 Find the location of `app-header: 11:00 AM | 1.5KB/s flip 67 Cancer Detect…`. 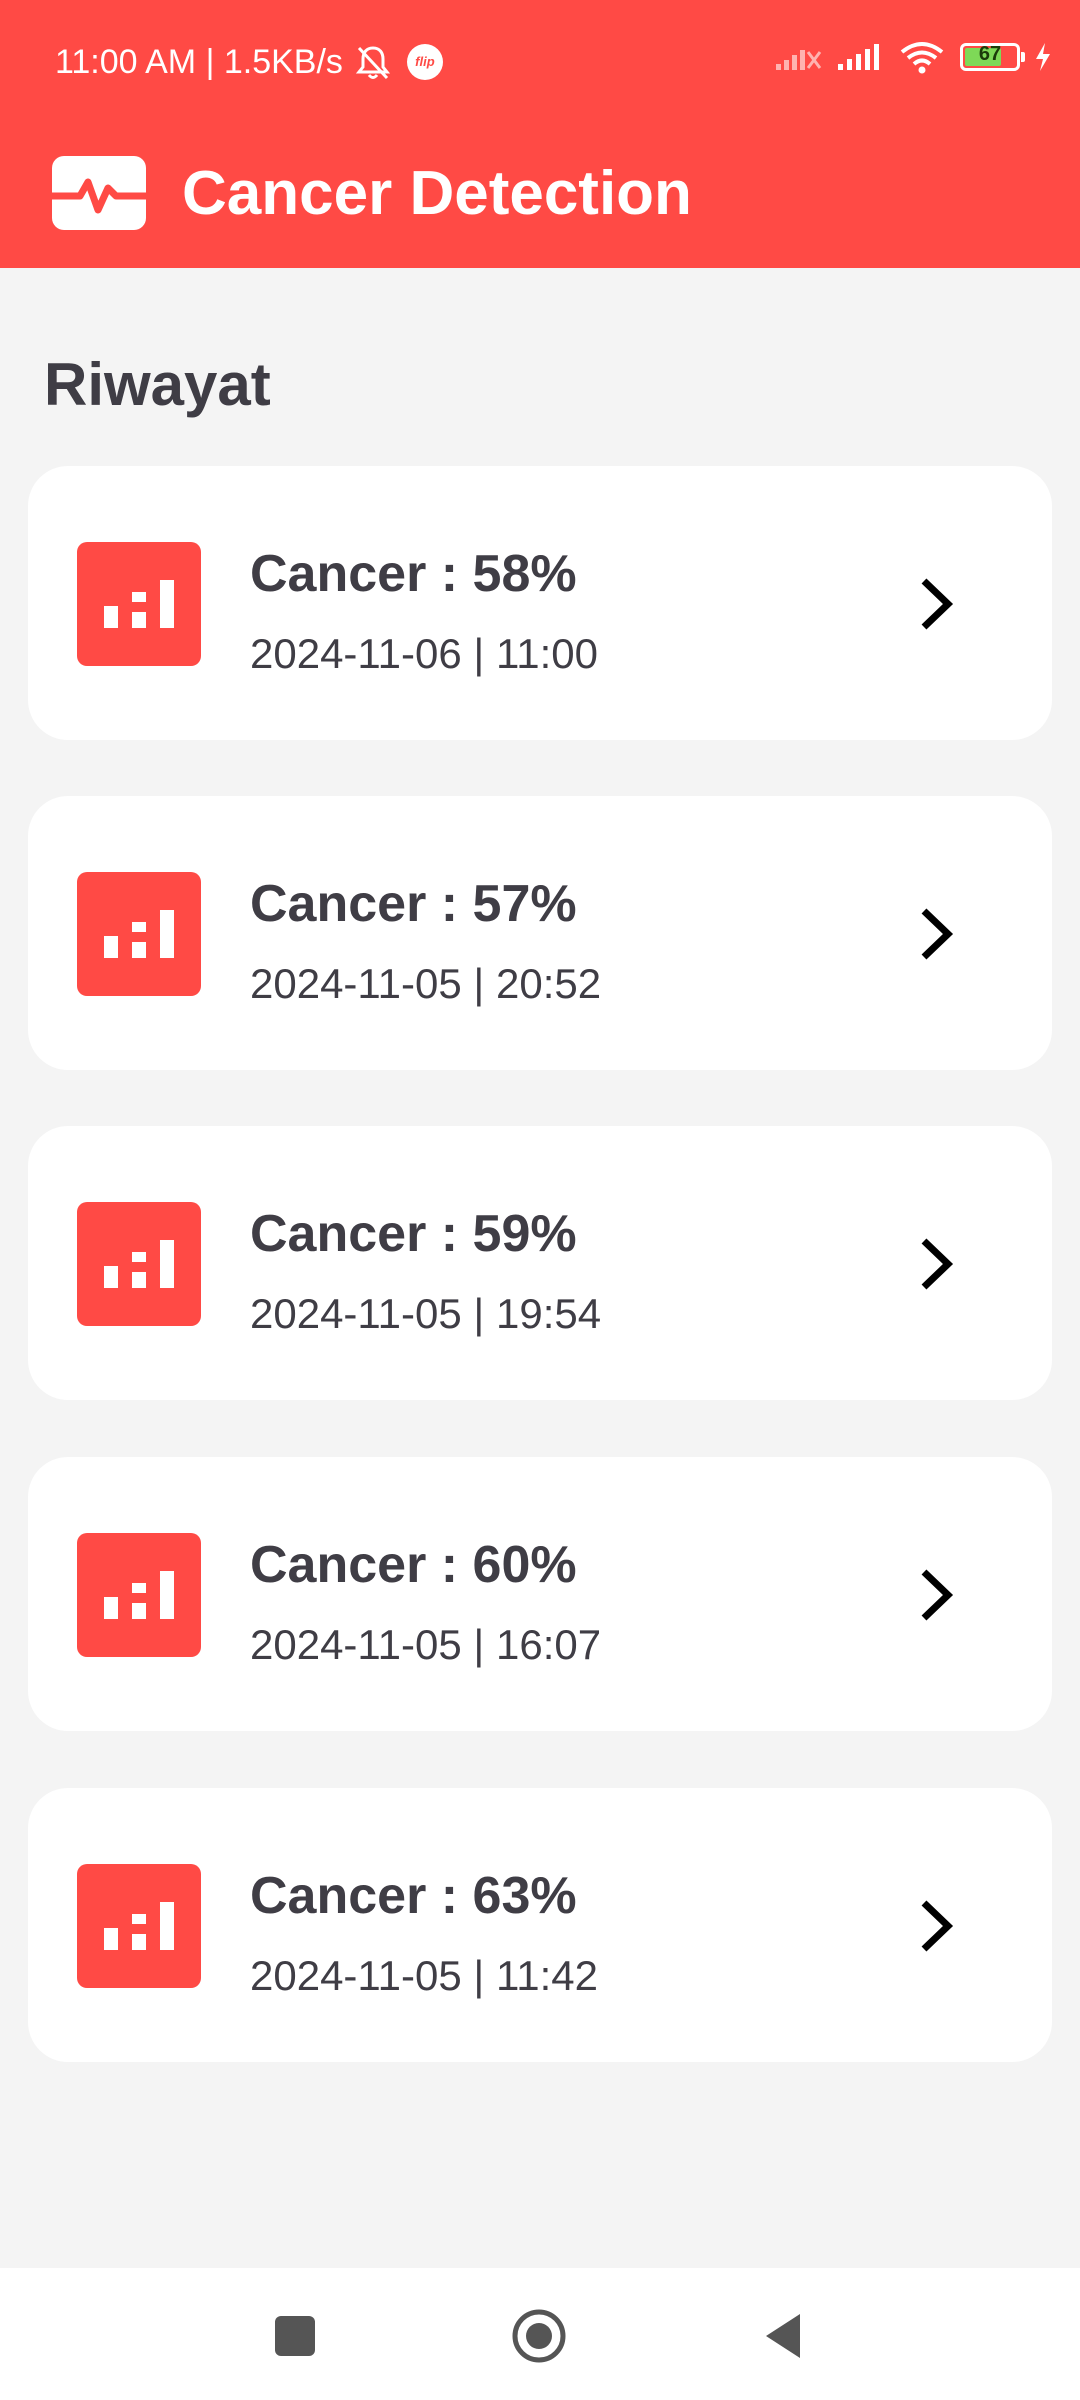

app-header: 11:00 AM | 1.5KB/s flip 67 Cancer Detect… is located at coordinates (540, 134).